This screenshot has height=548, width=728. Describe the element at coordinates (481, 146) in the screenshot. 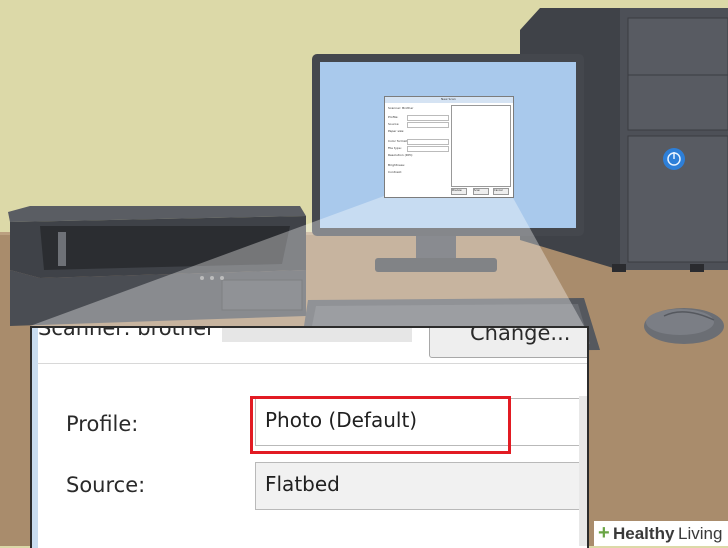

I see `mini-preview-area` at that location.